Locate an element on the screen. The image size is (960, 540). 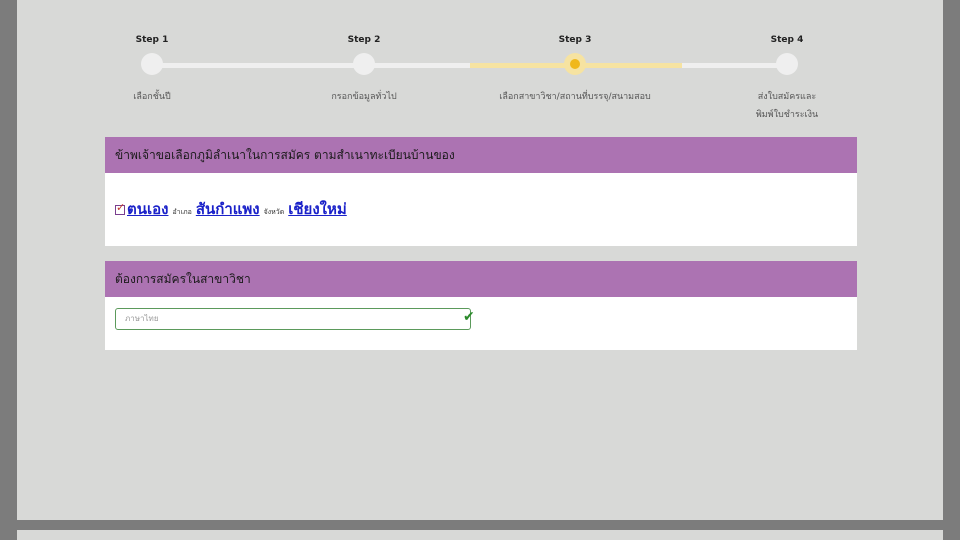
step-label: เลือกสาขาวิชา/สถานที่บรรจุ/สนามสอบ is located at coordinates (575, 97).